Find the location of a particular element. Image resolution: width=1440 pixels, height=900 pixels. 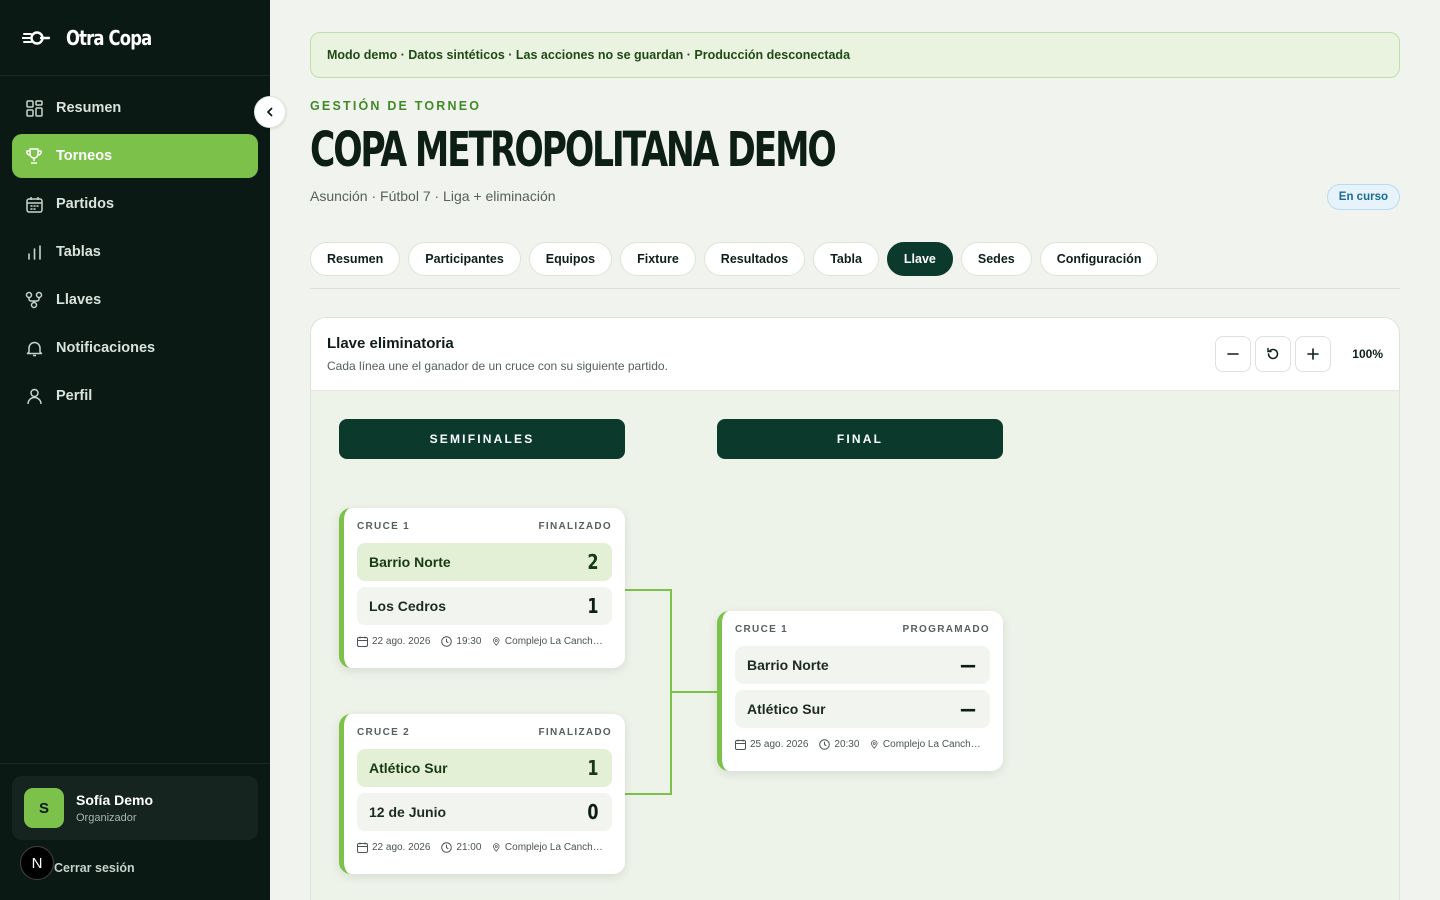

app-name: Otra Copa is located at coordinates (109, 37).